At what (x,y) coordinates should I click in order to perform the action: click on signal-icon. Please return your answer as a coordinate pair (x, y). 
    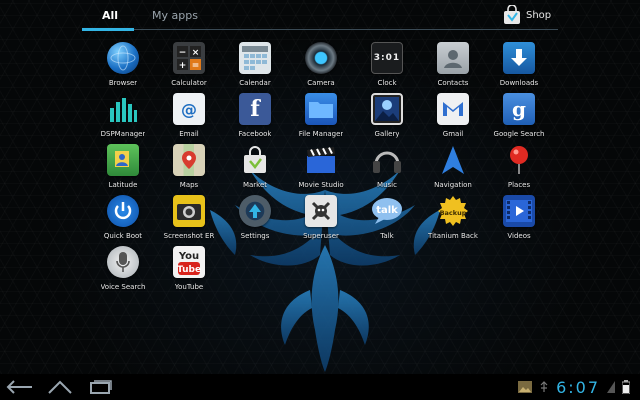
    Looking at the image, I should click on (611, 387).